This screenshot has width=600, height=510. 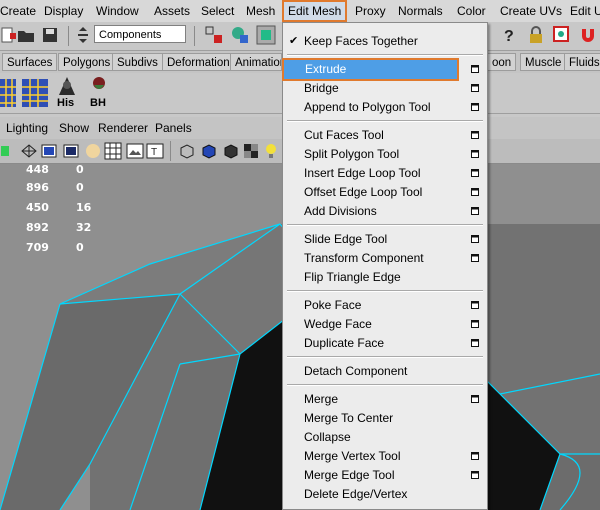 What do you see at coordinates (471, 11) in the screenshot?
I see `menu-color: Color` at bounding box center [471, 11].